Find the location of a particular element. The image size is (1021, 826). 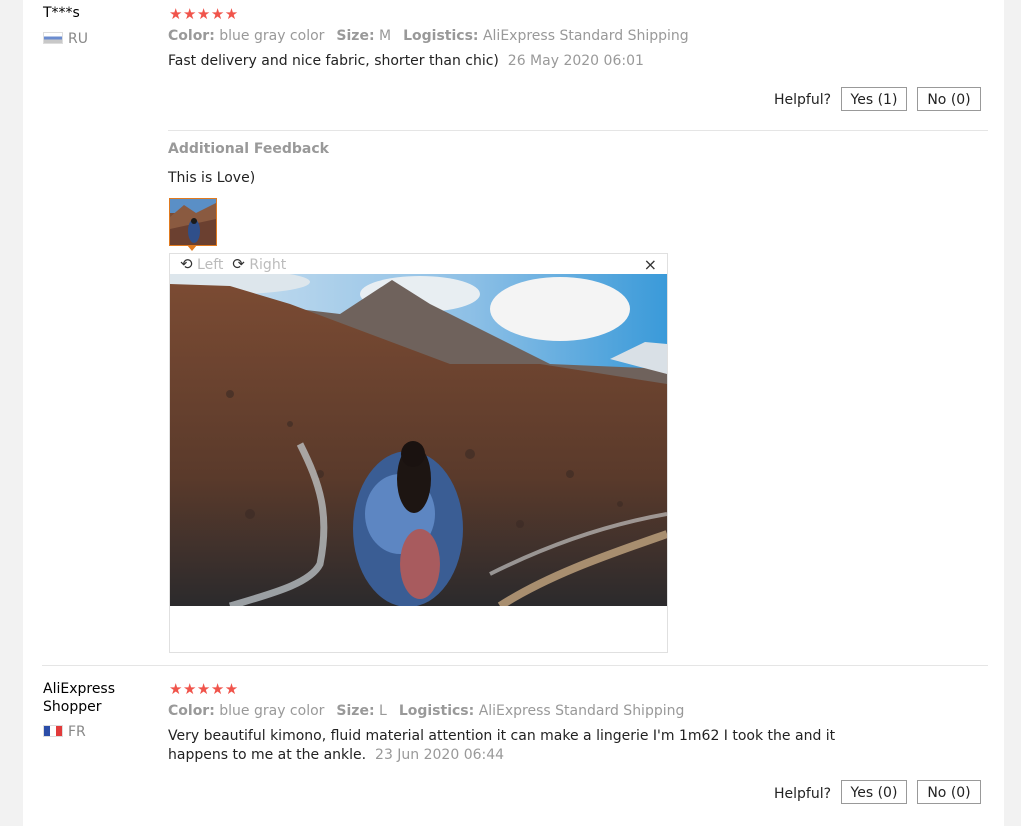

reviewer-country: RU is located at coordinates (65, 39).